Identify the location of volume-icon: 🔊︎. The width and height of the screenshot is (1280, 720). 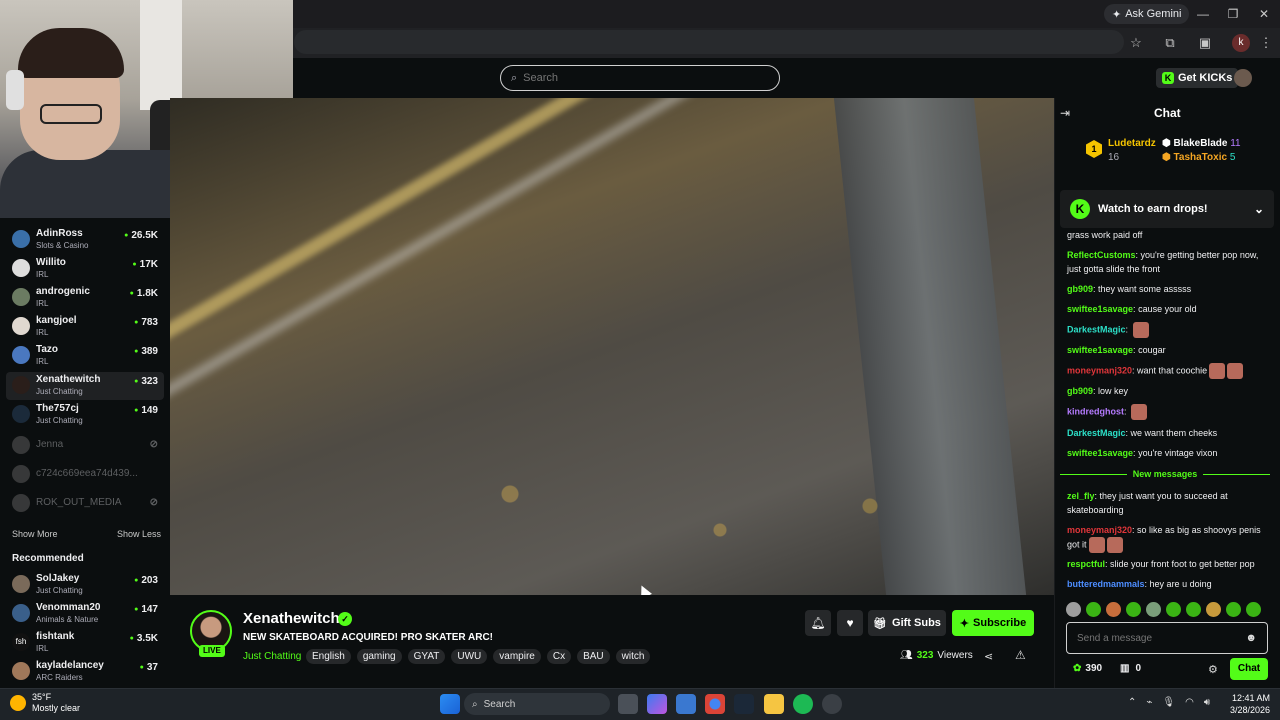
(1207, 702).